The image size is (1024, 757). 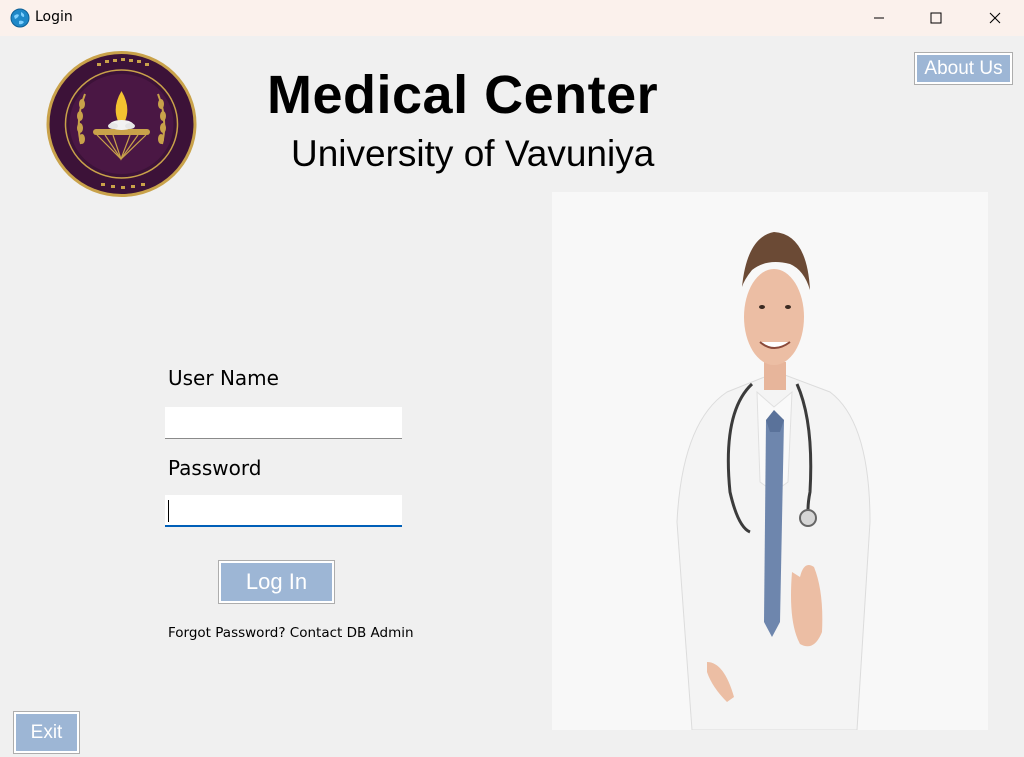 I want to click on minimize-icon, so click(x=879, y=18).